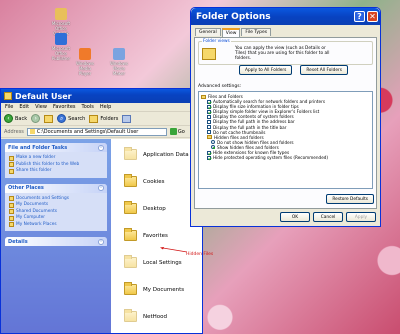 This screenshot has width=400, height=334. What do you see at coordinates (9, 107) in the screenshot?
I see `menu-file: File` at bounding box center [9, 107].